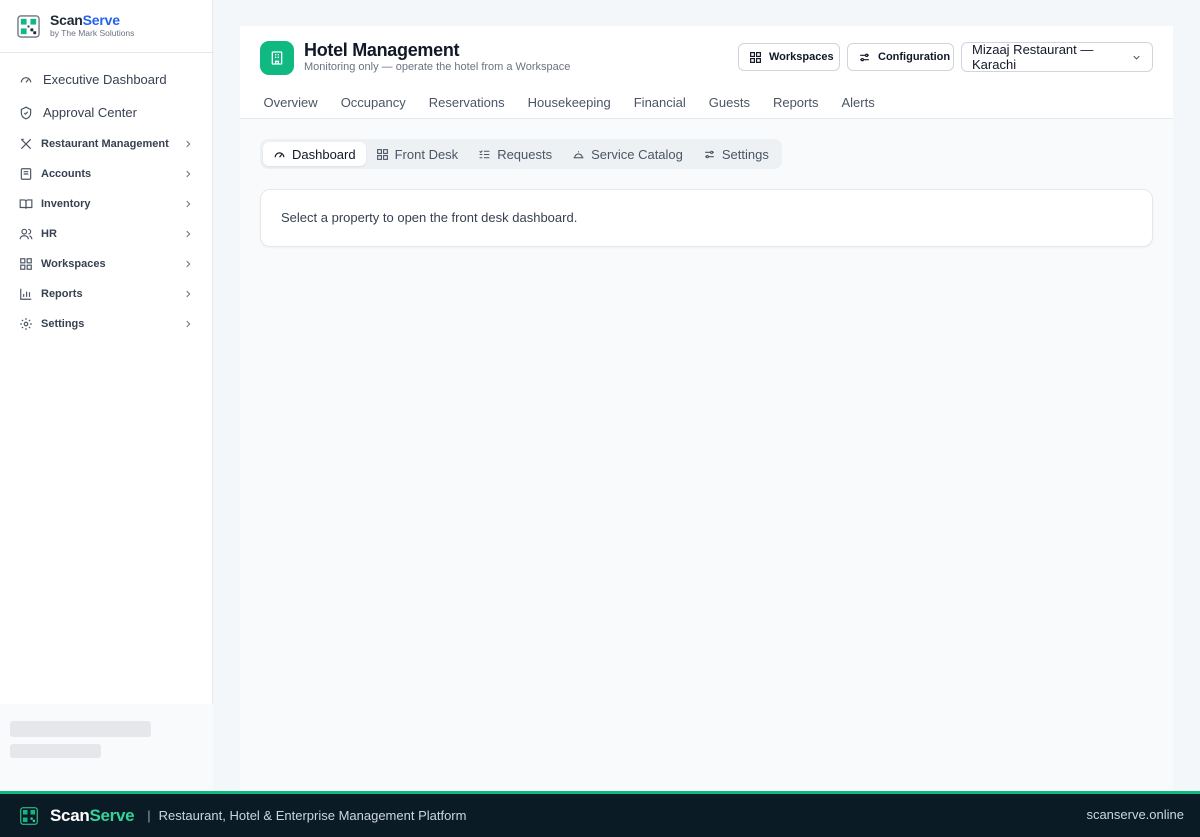 The height and width of the screenshot is (837, 1200). Describe the element at coordinates (373, 103) in the screenshot. I see `tab-occupancy: Occupancy` at that location.